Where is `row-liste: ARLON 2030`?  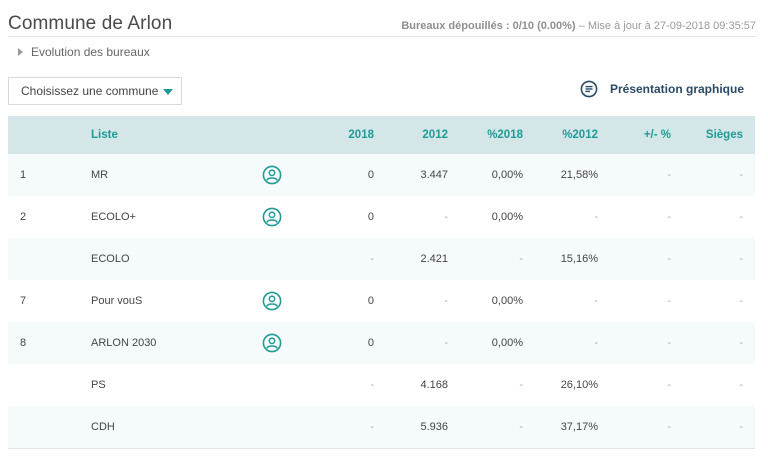
row-liste: ARLON 2030 is located at coordinates (124, 343).